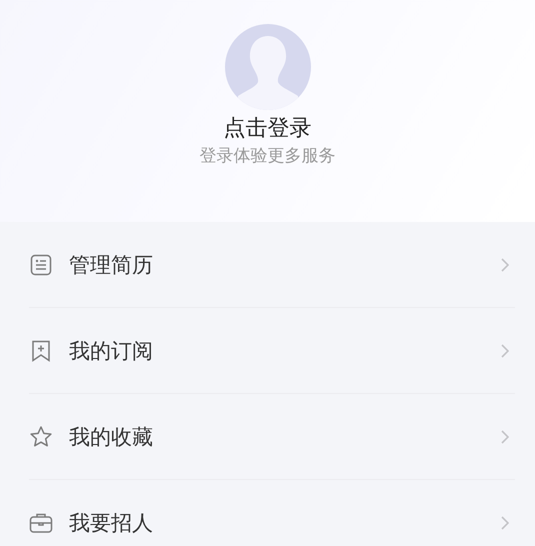 The image size is (535, 546). What do you see at coordinates (268, 129) in the screenshot?
I see `login-link: 点击登录` at bounding box center [268, 129].